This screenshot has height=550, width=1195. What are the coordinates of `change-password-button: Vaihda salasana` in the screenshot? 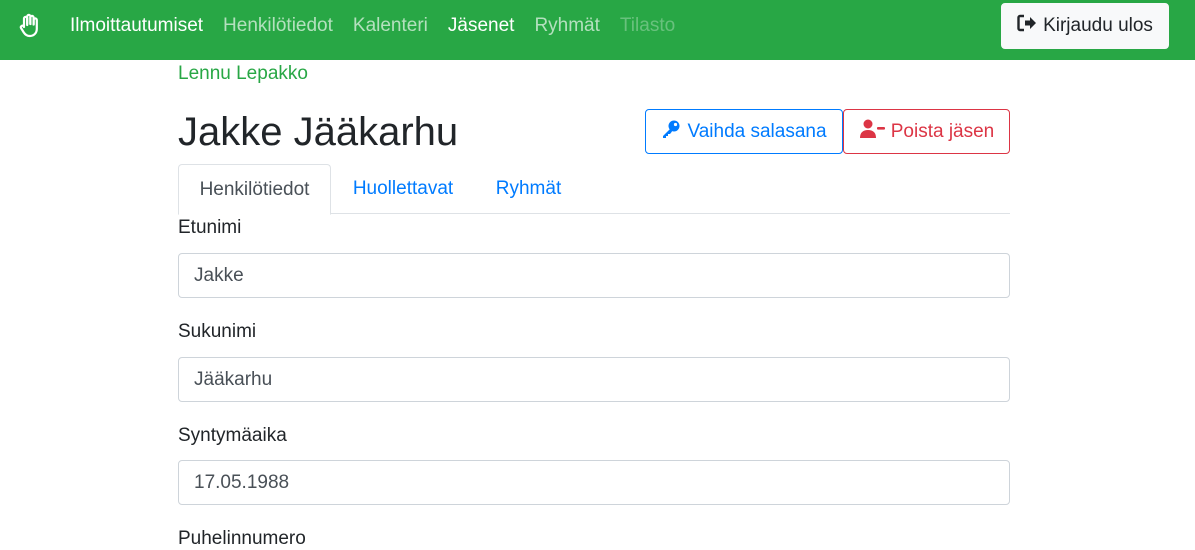 It's located at (744, 131).